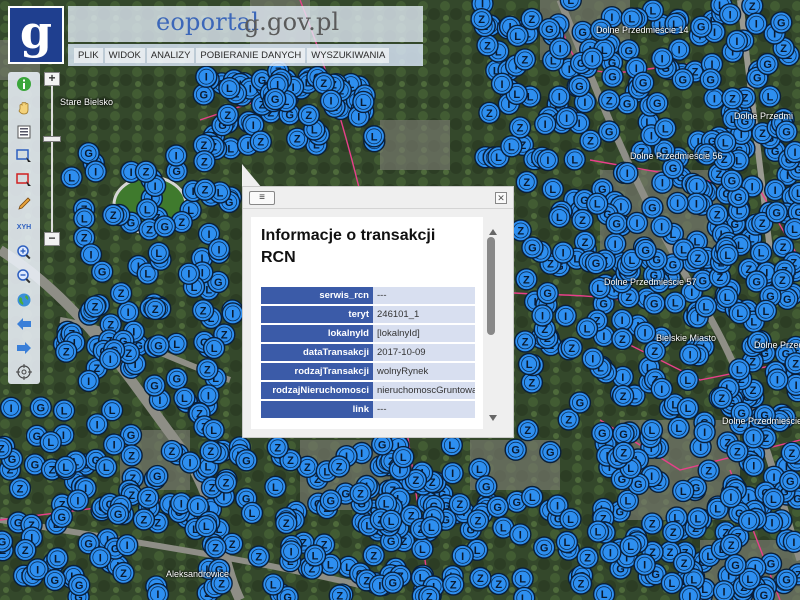 The image size is (800, 600). I want to click on select-remove-icon, so click(24, 180).